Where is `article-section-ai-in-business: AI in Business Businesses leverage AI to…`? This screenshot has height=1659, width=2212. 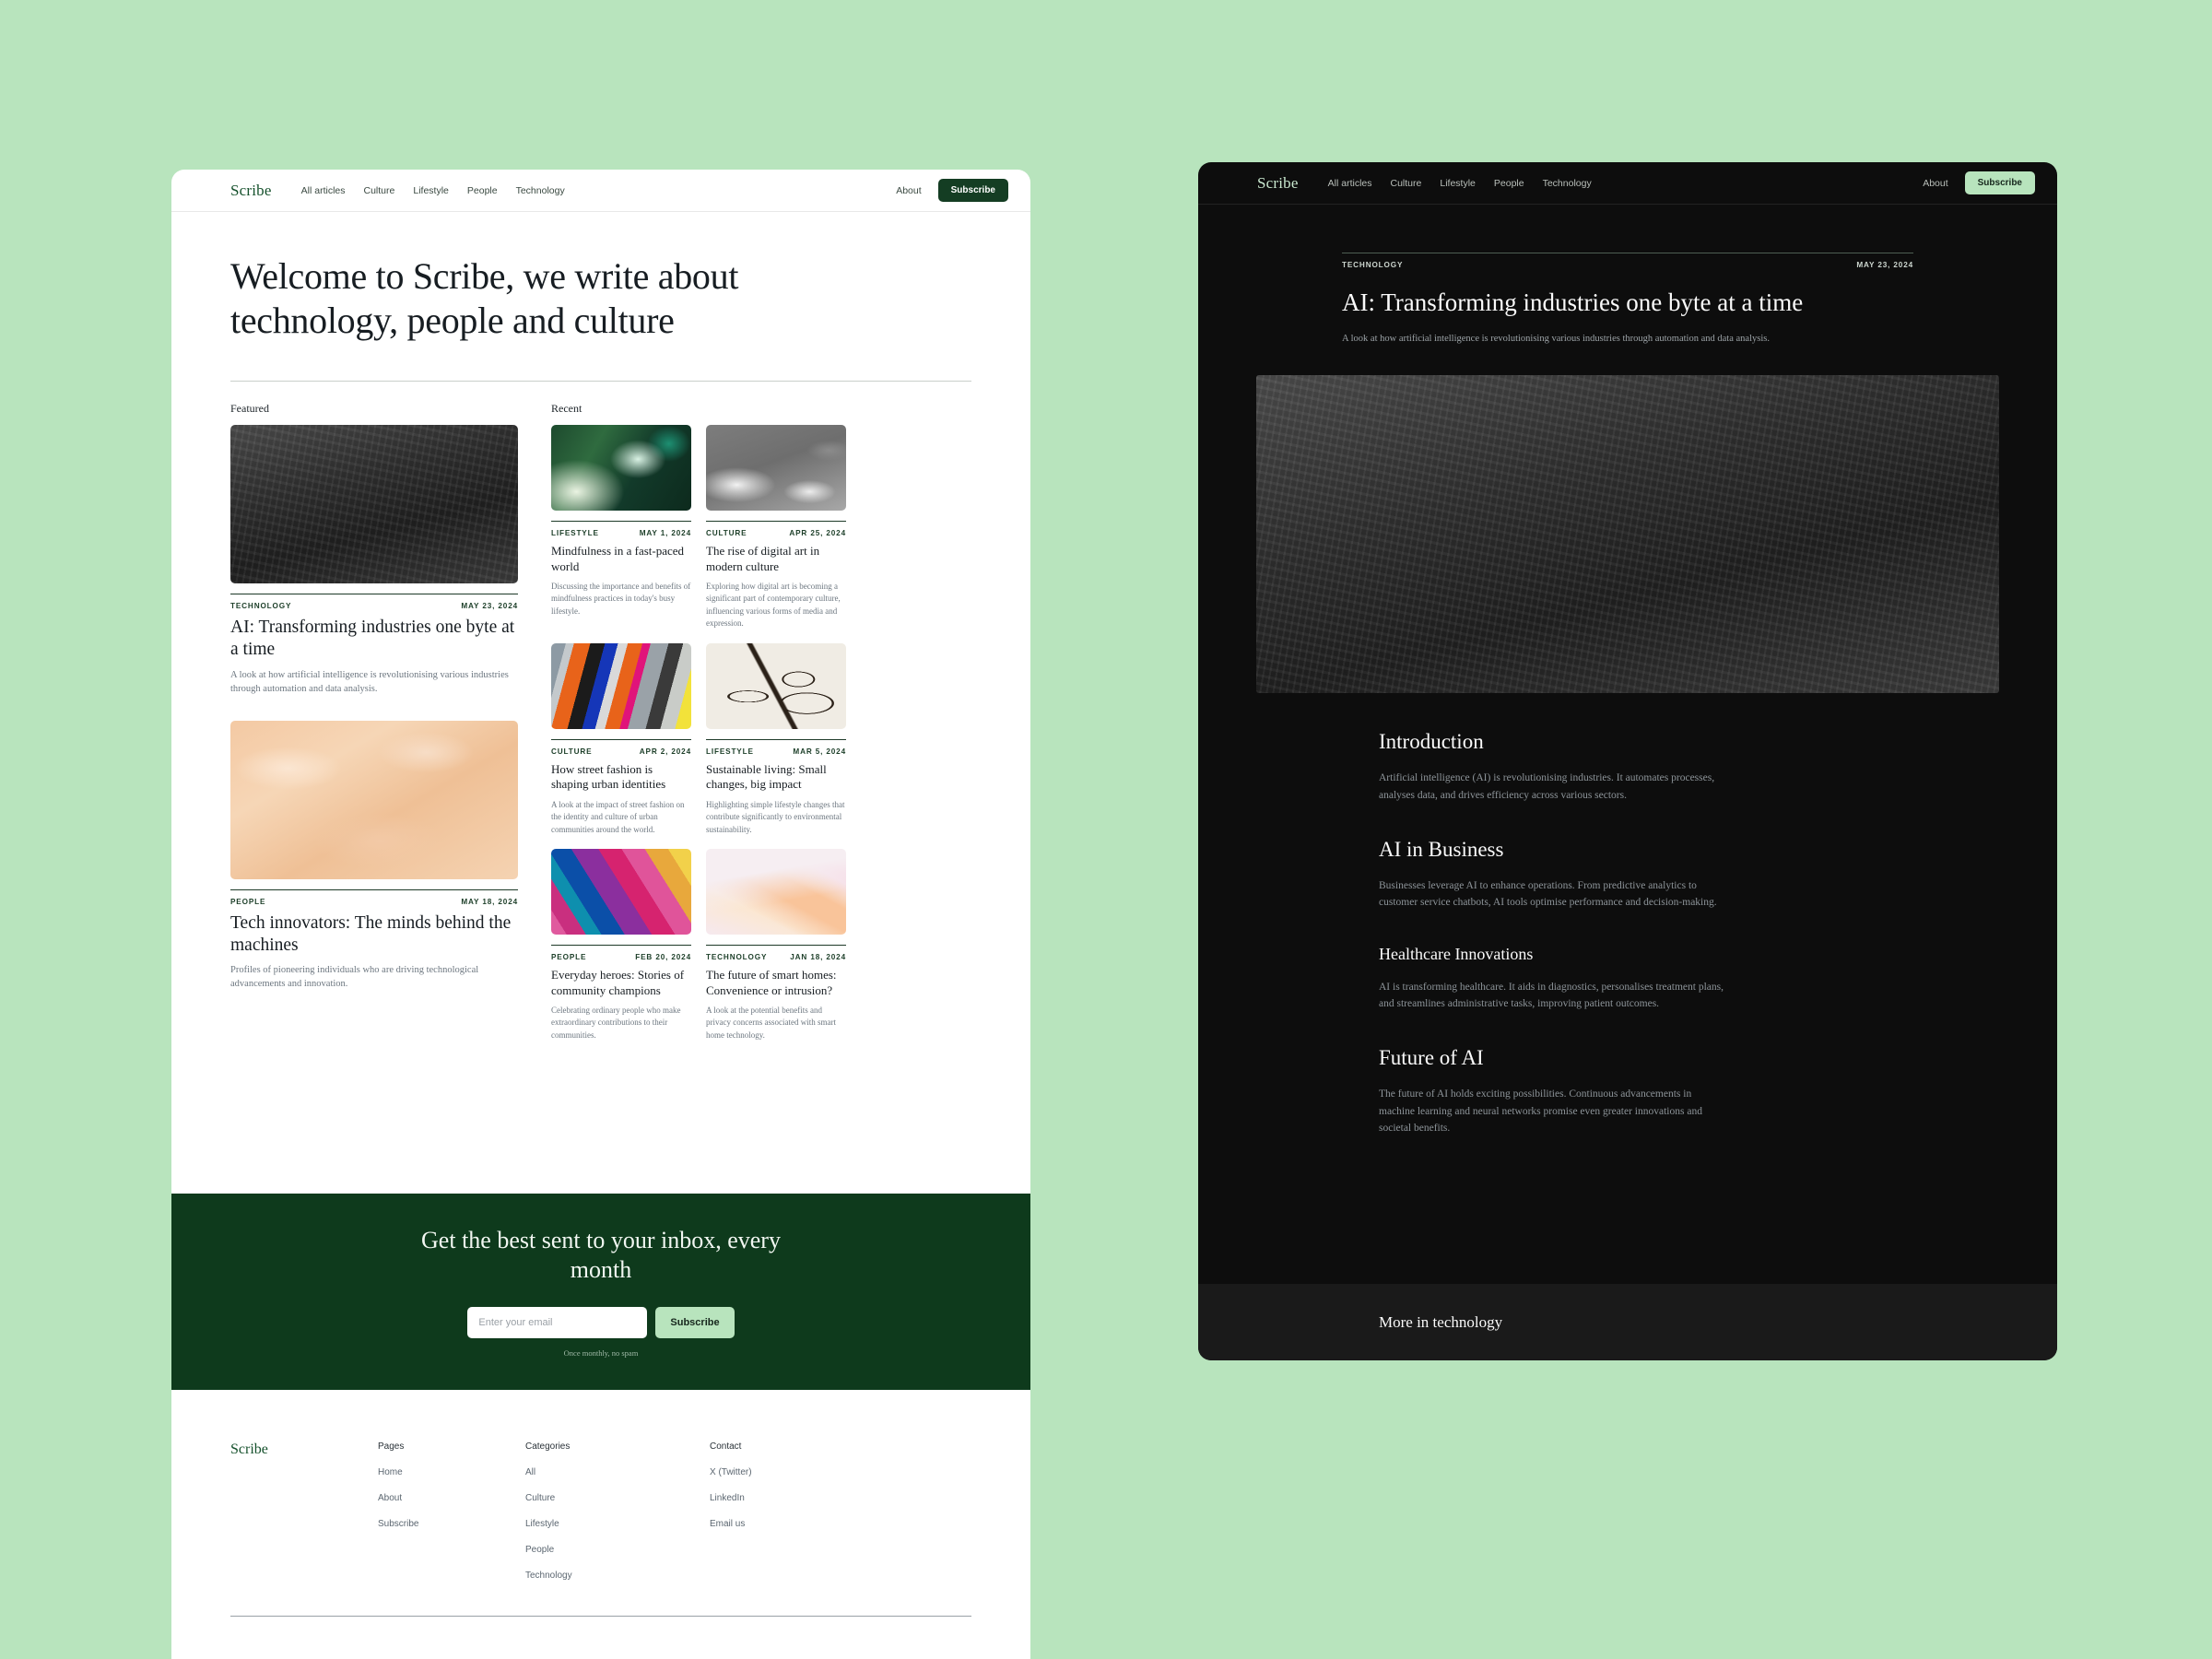 article-section-ai-in-business: AI in Business Businesses leverage AI to… is located at coordinates (1554, 875).